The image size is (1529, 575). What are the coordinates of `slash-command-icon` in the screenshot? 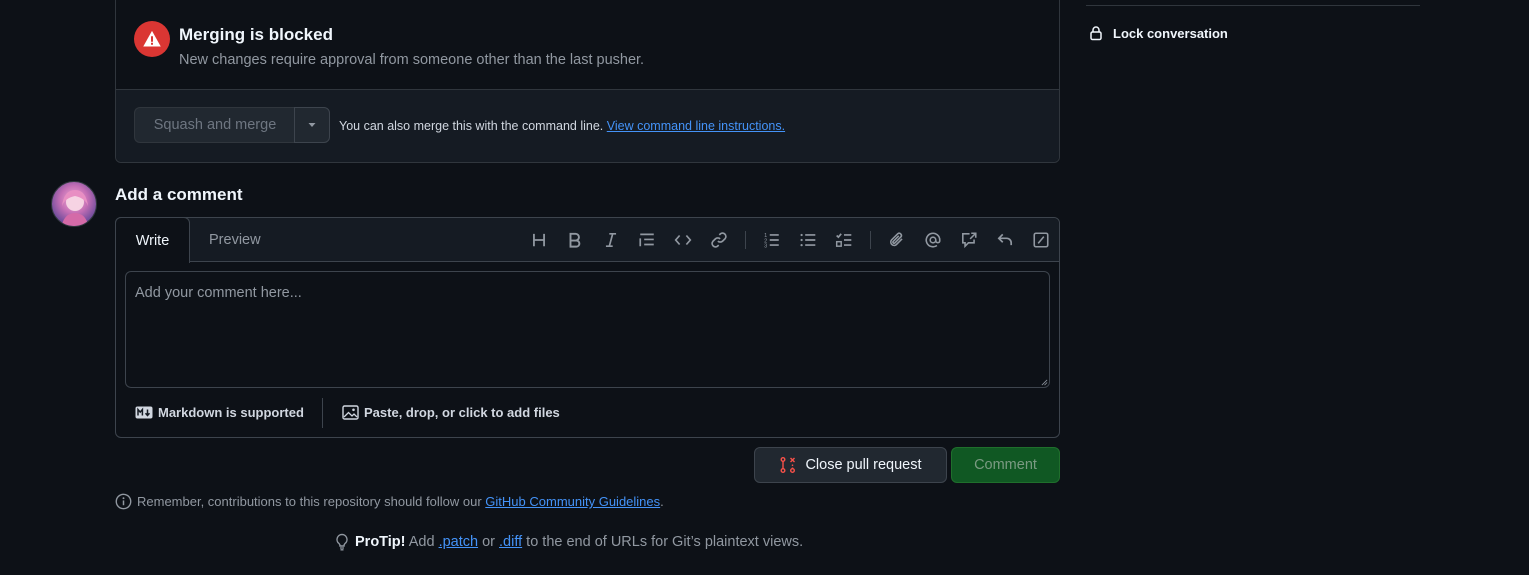 It's located at (1041, 240).